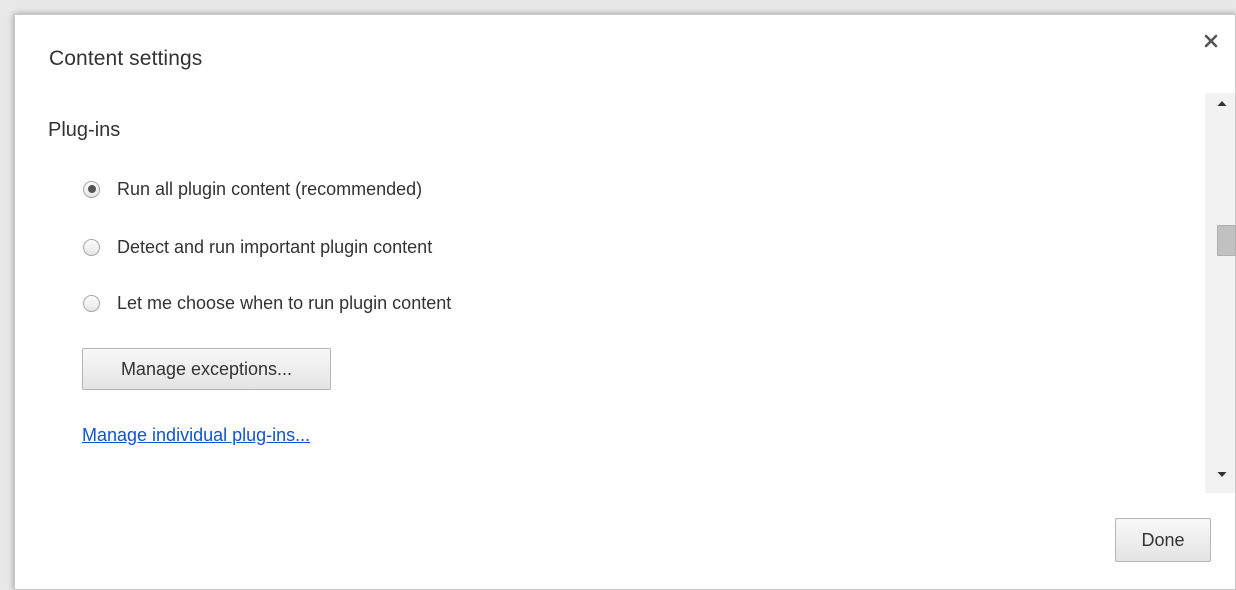 This screenshot has width=1236, height=590. I want to click on radio-detect-important-plugins: Detect and run important plugin content, so click(257, 247).